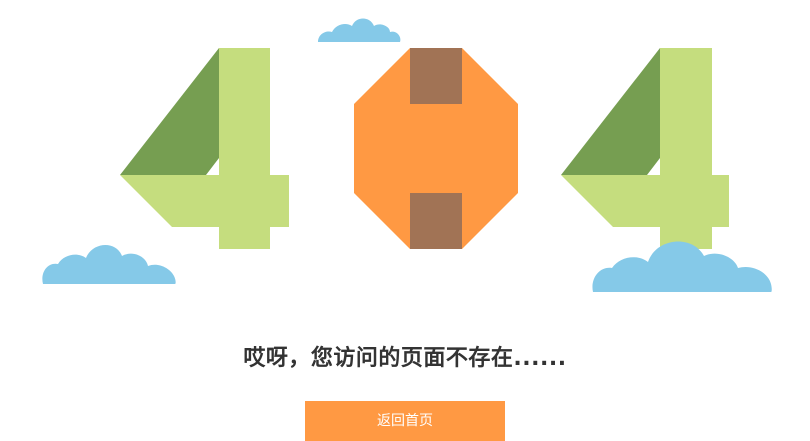  Describe the element at coordinates (204, 148) in the screenshot. I see `digit-four-left` at that location.